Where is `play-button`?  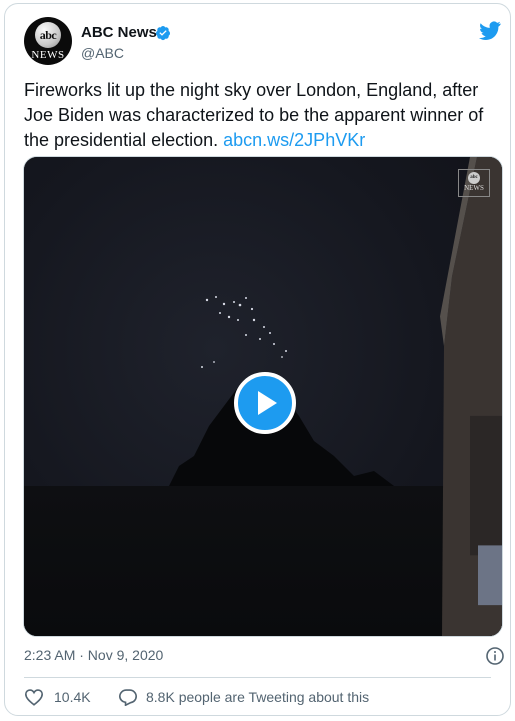
play-button is located at coordinates (265, 403).